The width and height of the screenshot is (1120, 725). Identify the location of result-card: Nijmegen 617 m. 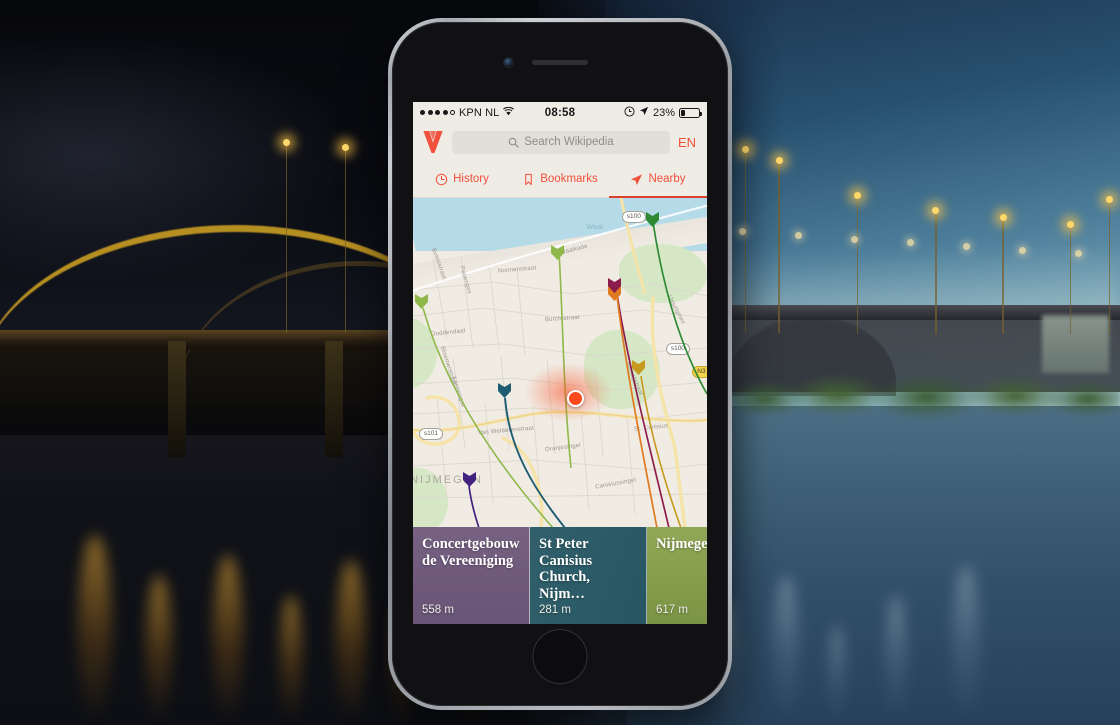
(677, 575).